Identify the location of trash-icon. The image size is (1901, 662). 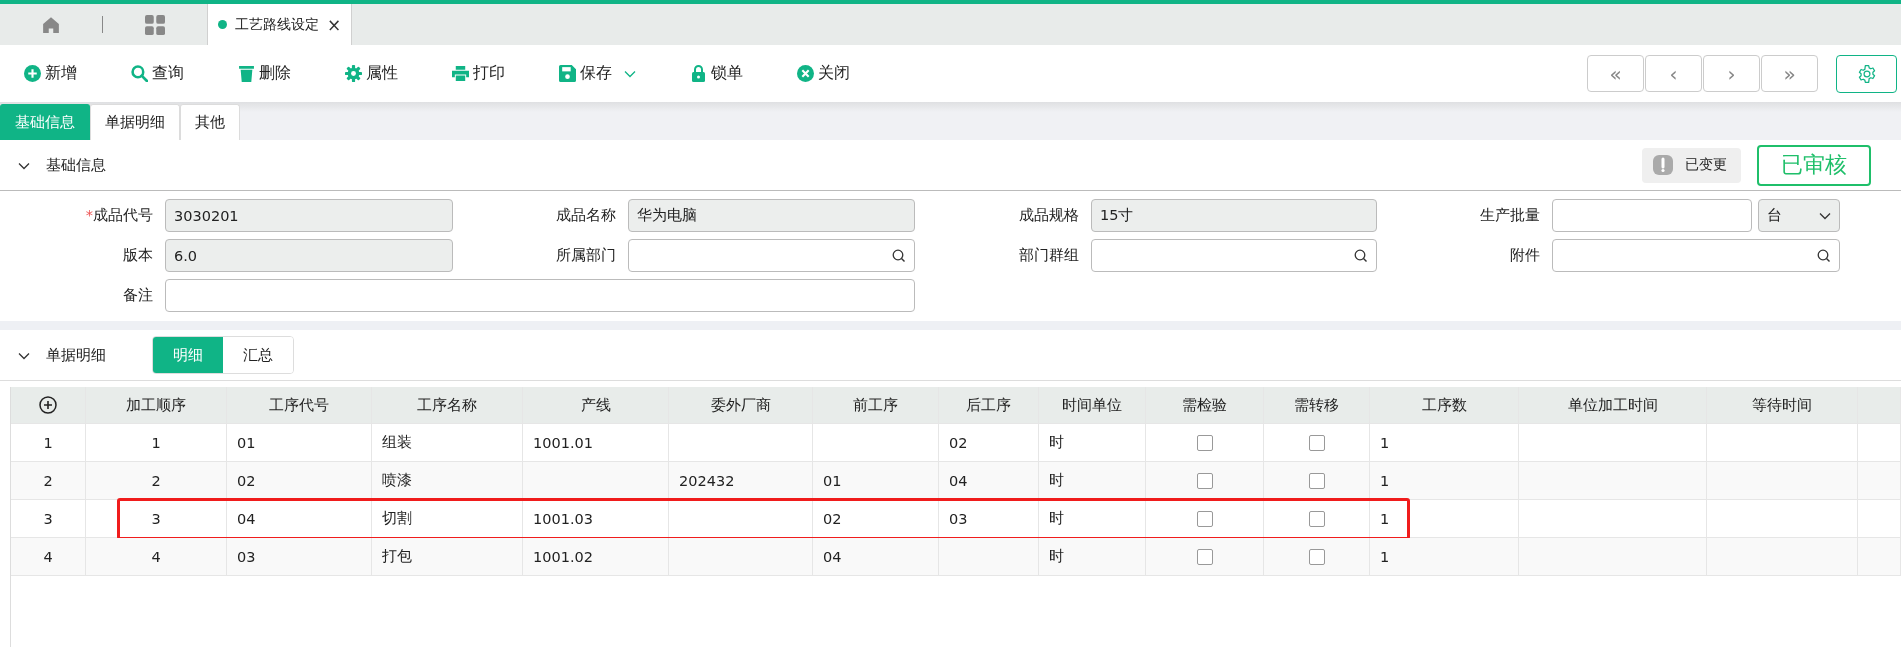
(246, 73).